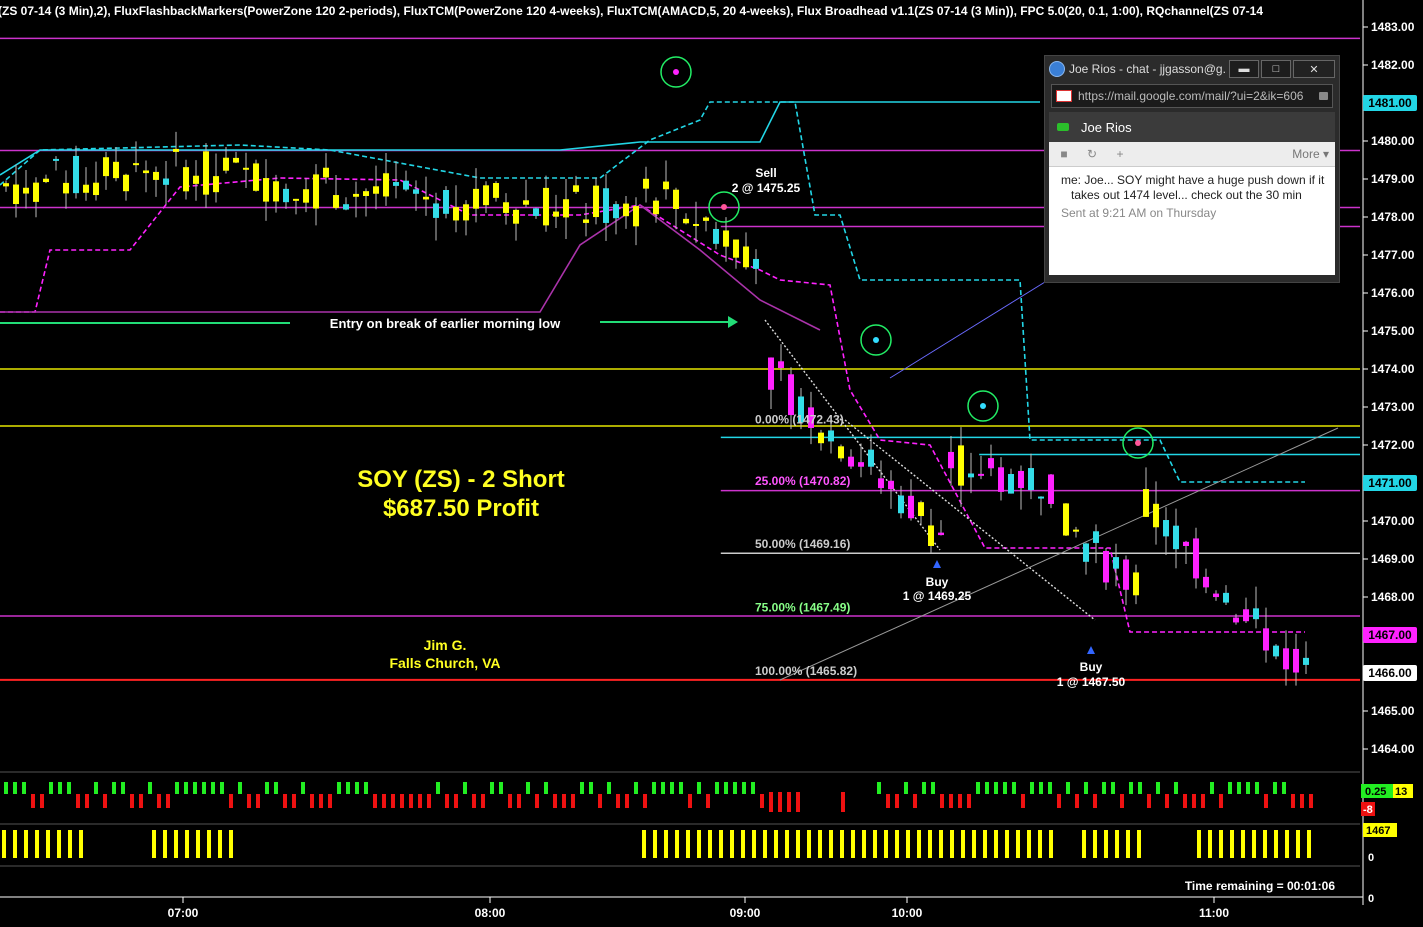 The width and height of the screenshot is (1423, 927). What do you see at coordinates (1120, 154) in the screenshot?
I see `add-people-icon: +` at bounding box center [1120, 154].